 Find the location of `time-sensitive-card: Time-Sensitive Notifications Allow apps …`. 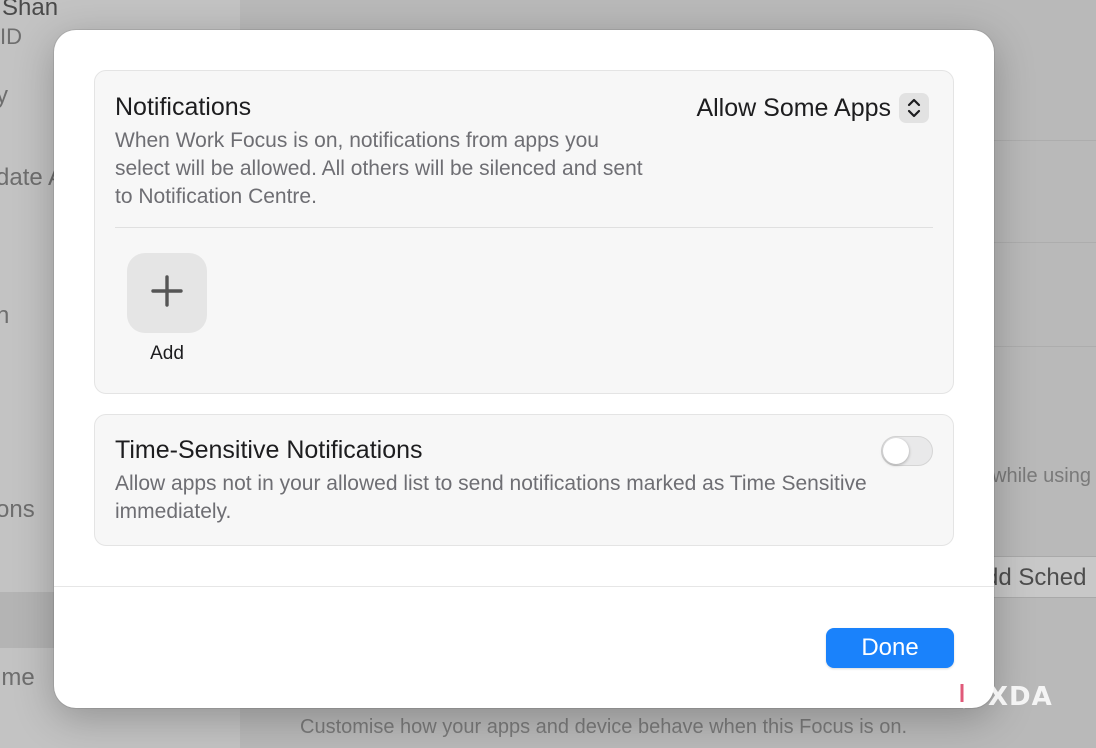

time-sensitive-card: Time-Sensitive Notifications Allow apps … is located at coordinates (524, 480).